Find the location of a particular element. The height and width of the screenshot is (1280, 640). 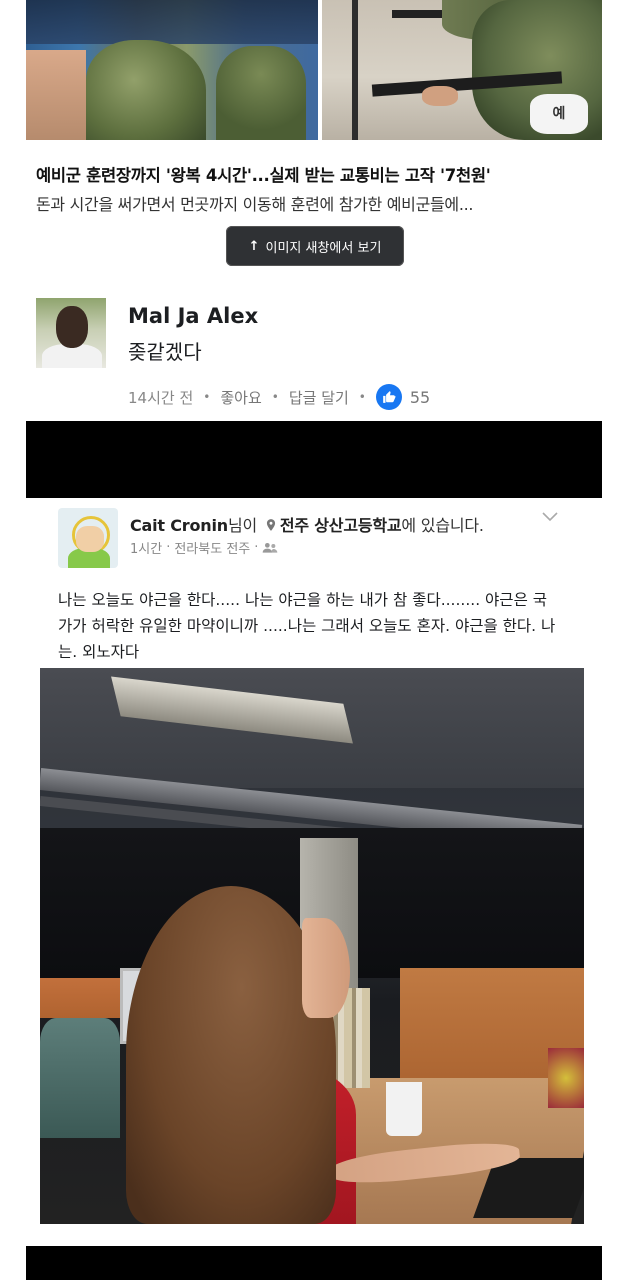

arrow-up-icon: ↑ is located at coordinates (254, 246).